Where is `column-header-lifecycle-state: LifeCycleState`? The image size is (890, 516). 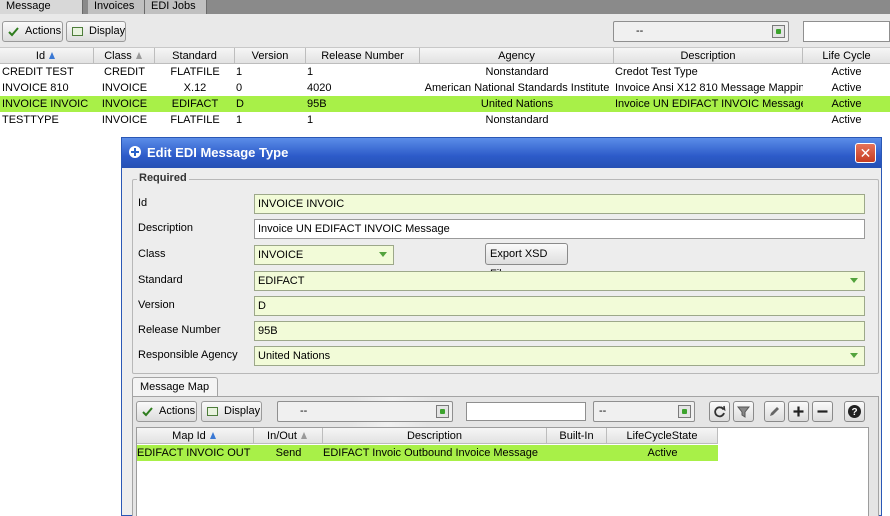 column-header-lifecycle-state: LifeCycleState is located at coordinates (662, 436).